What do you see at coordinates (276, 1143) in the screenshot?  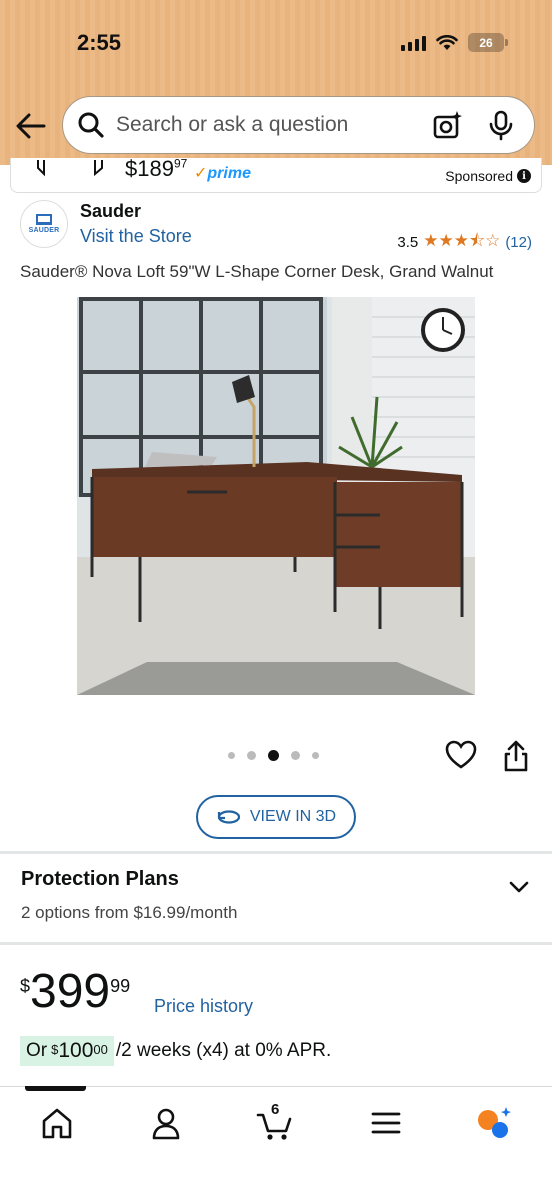 I see `bottom-navigation: 6` at bounding box center [276, 1143].